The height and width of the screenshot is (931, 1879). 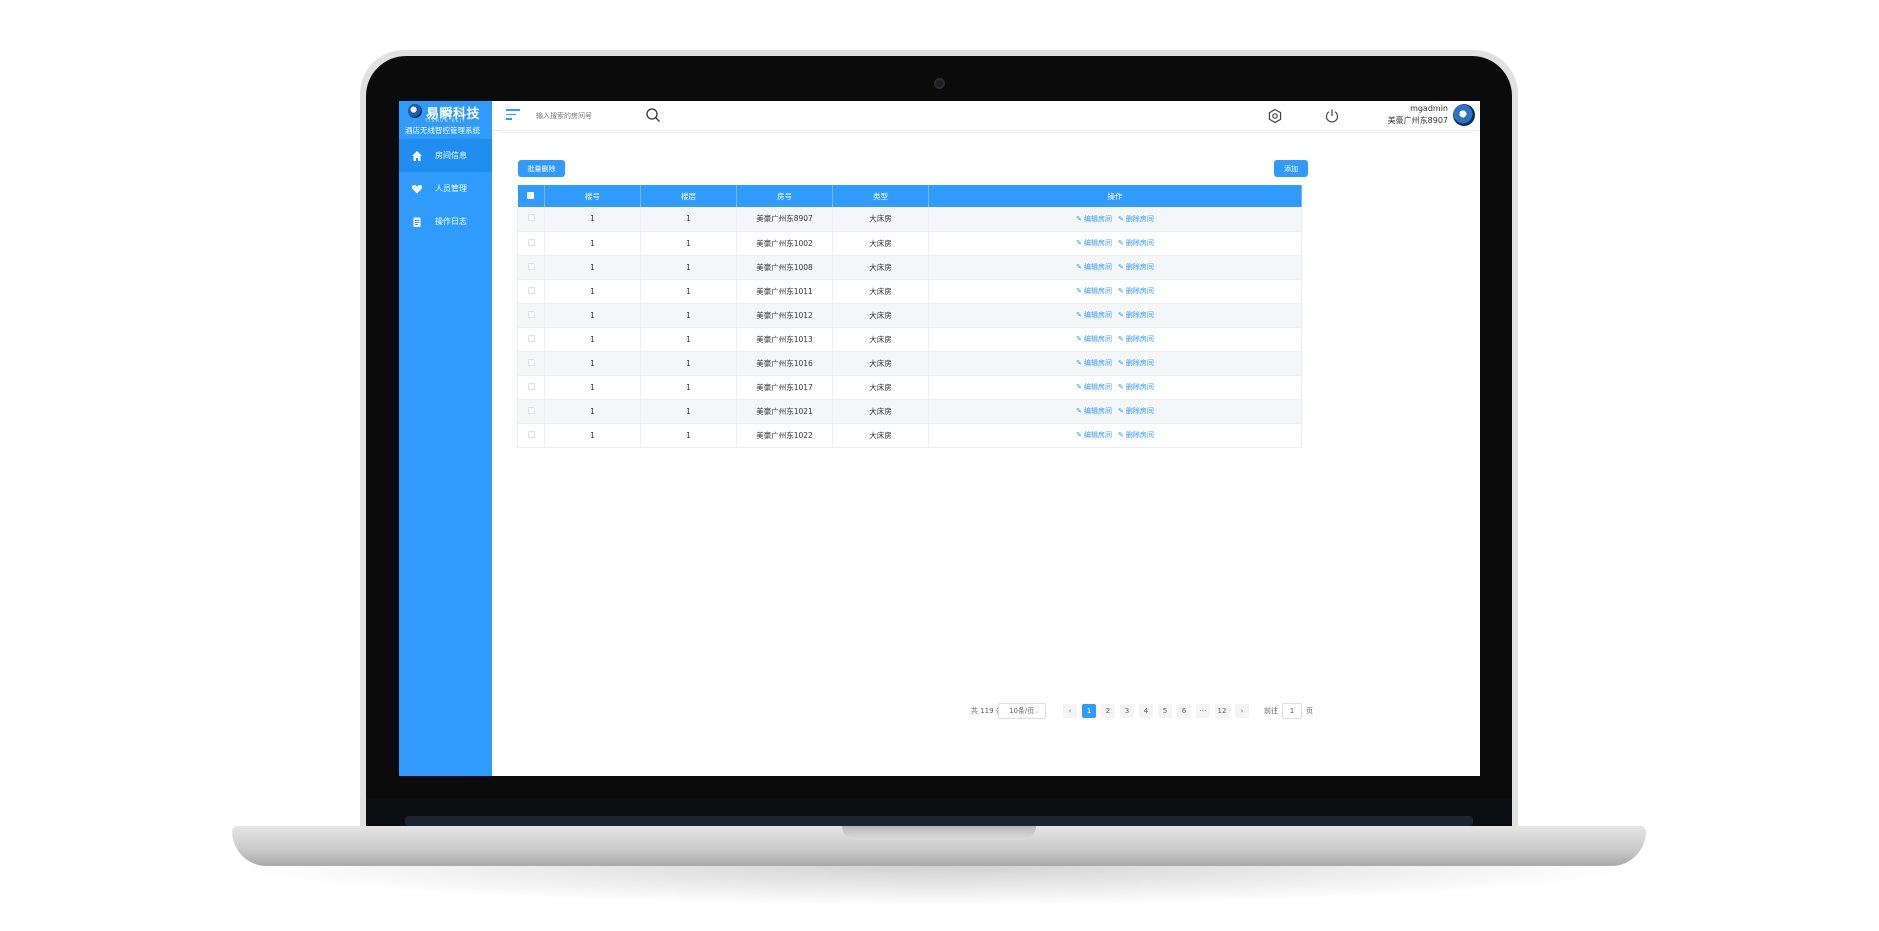 I want to click on page-button: 12, so click(x=1222, y=711).